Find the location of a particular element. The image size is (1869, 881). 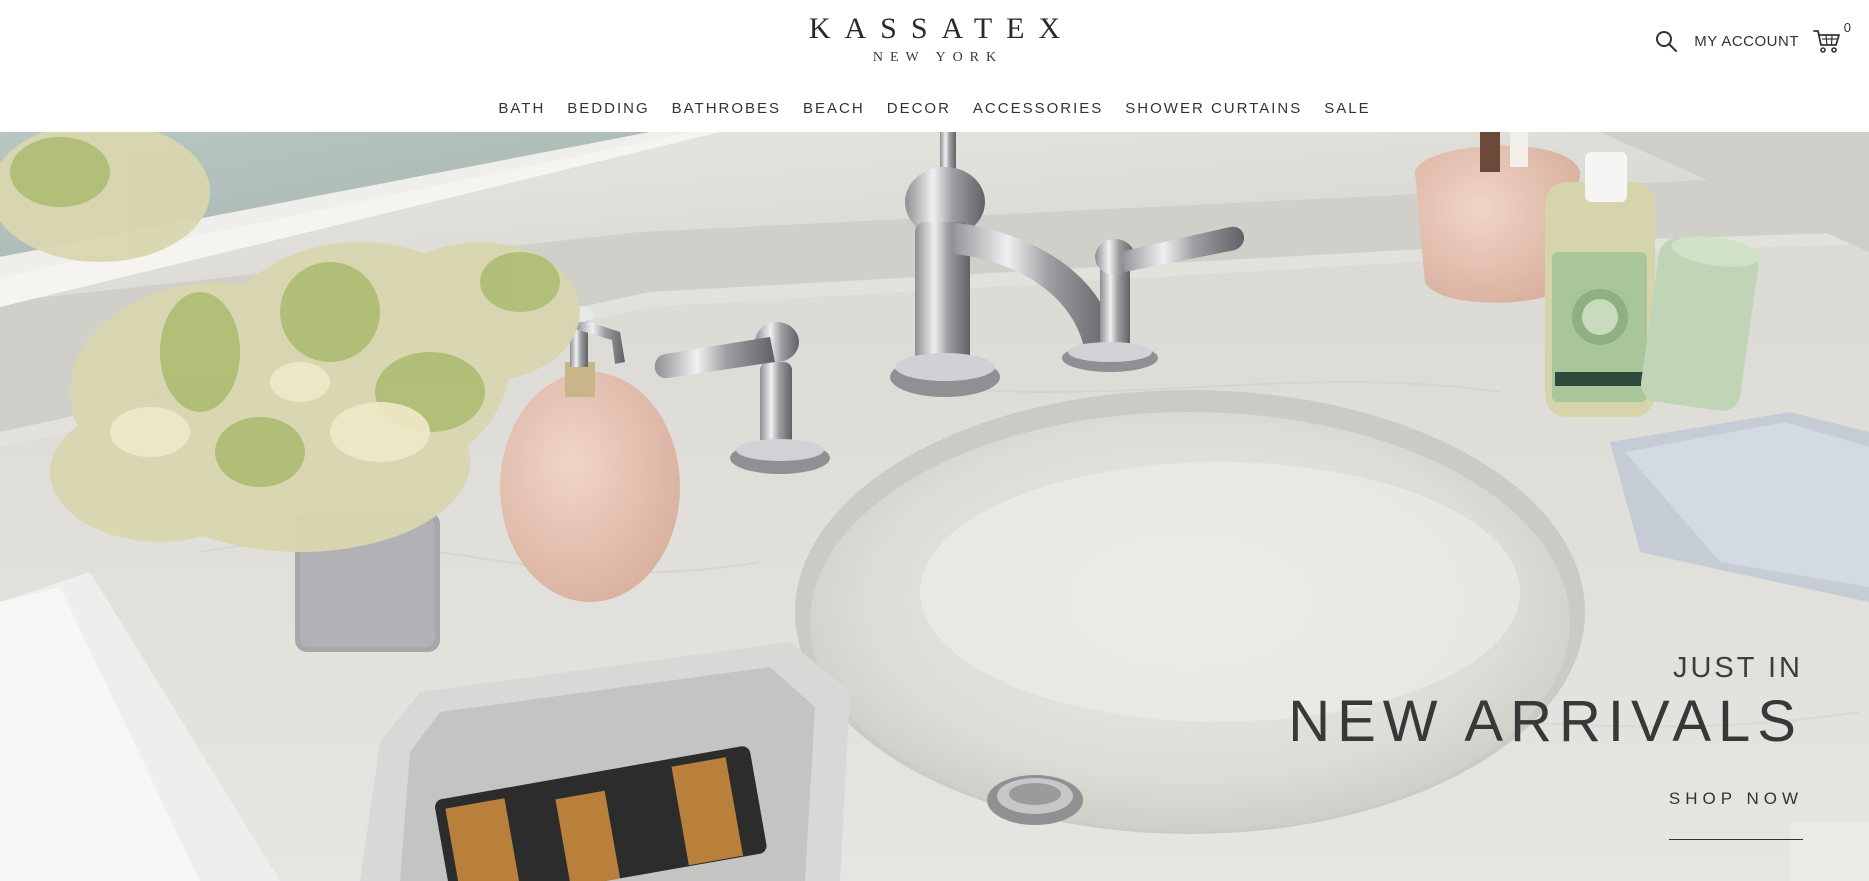

header-utilities: MY ACCOUNT 0 is located at coordinates (1752, 37).